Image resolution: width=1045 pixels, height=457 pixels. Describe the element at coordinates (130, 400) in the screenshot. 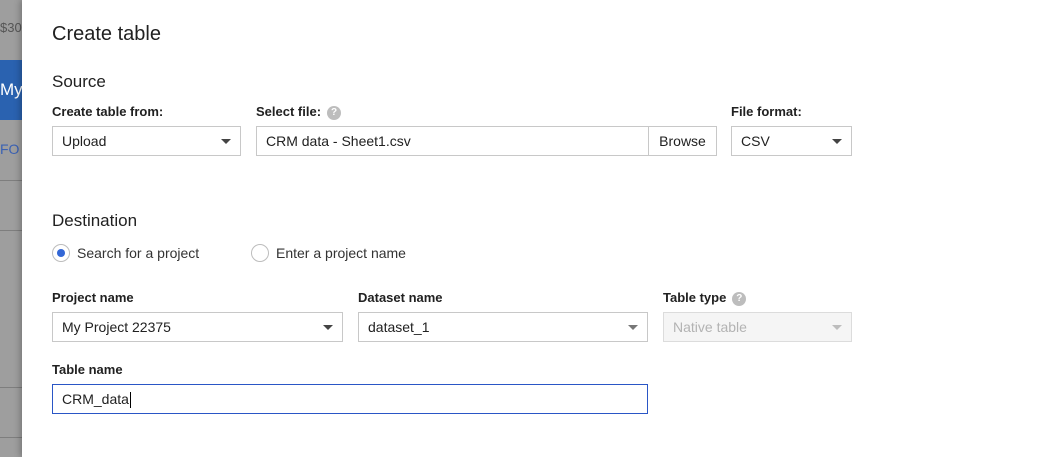

I see `text-cursor` at that location.